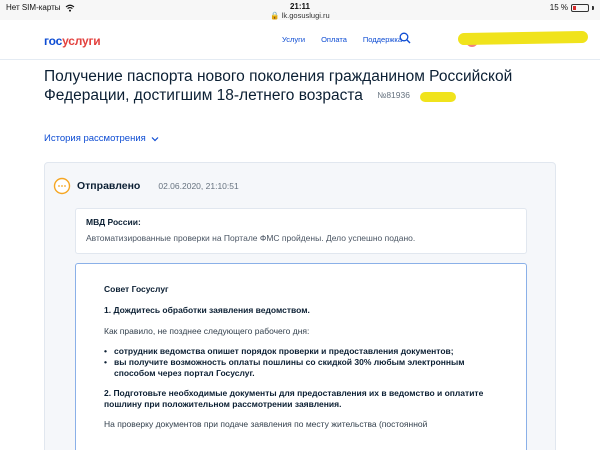 Image resolution: width=600 pixels, height=450 pixels. I want to click on status-label: Отправлено, so click(109, 186).